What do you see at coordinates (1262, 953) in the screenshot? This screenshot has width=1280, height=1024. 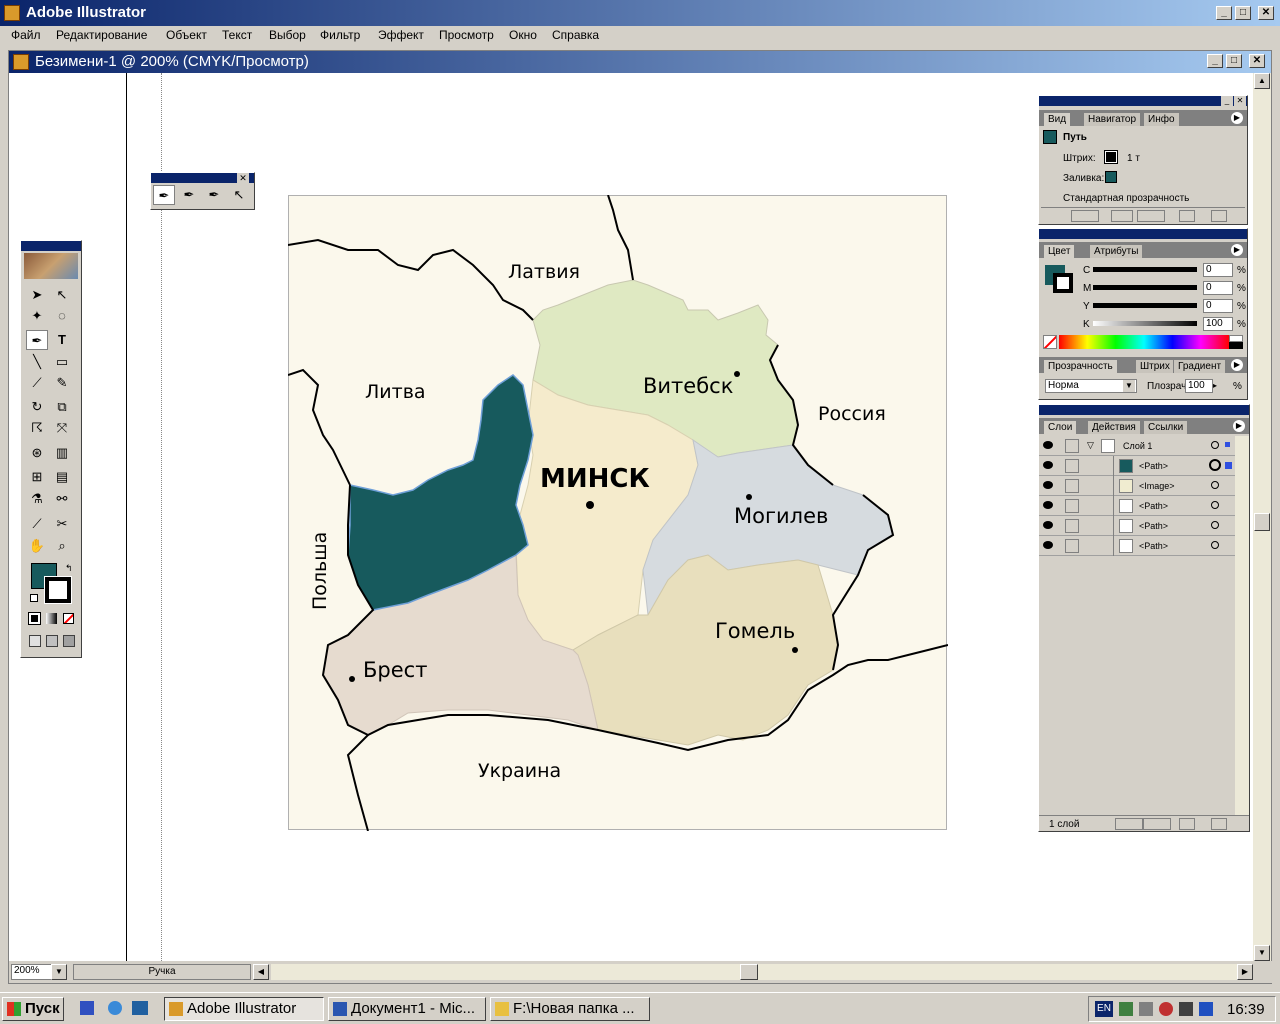 I see `scroll-down-button: ▼` at bounding box center [1262, 953].